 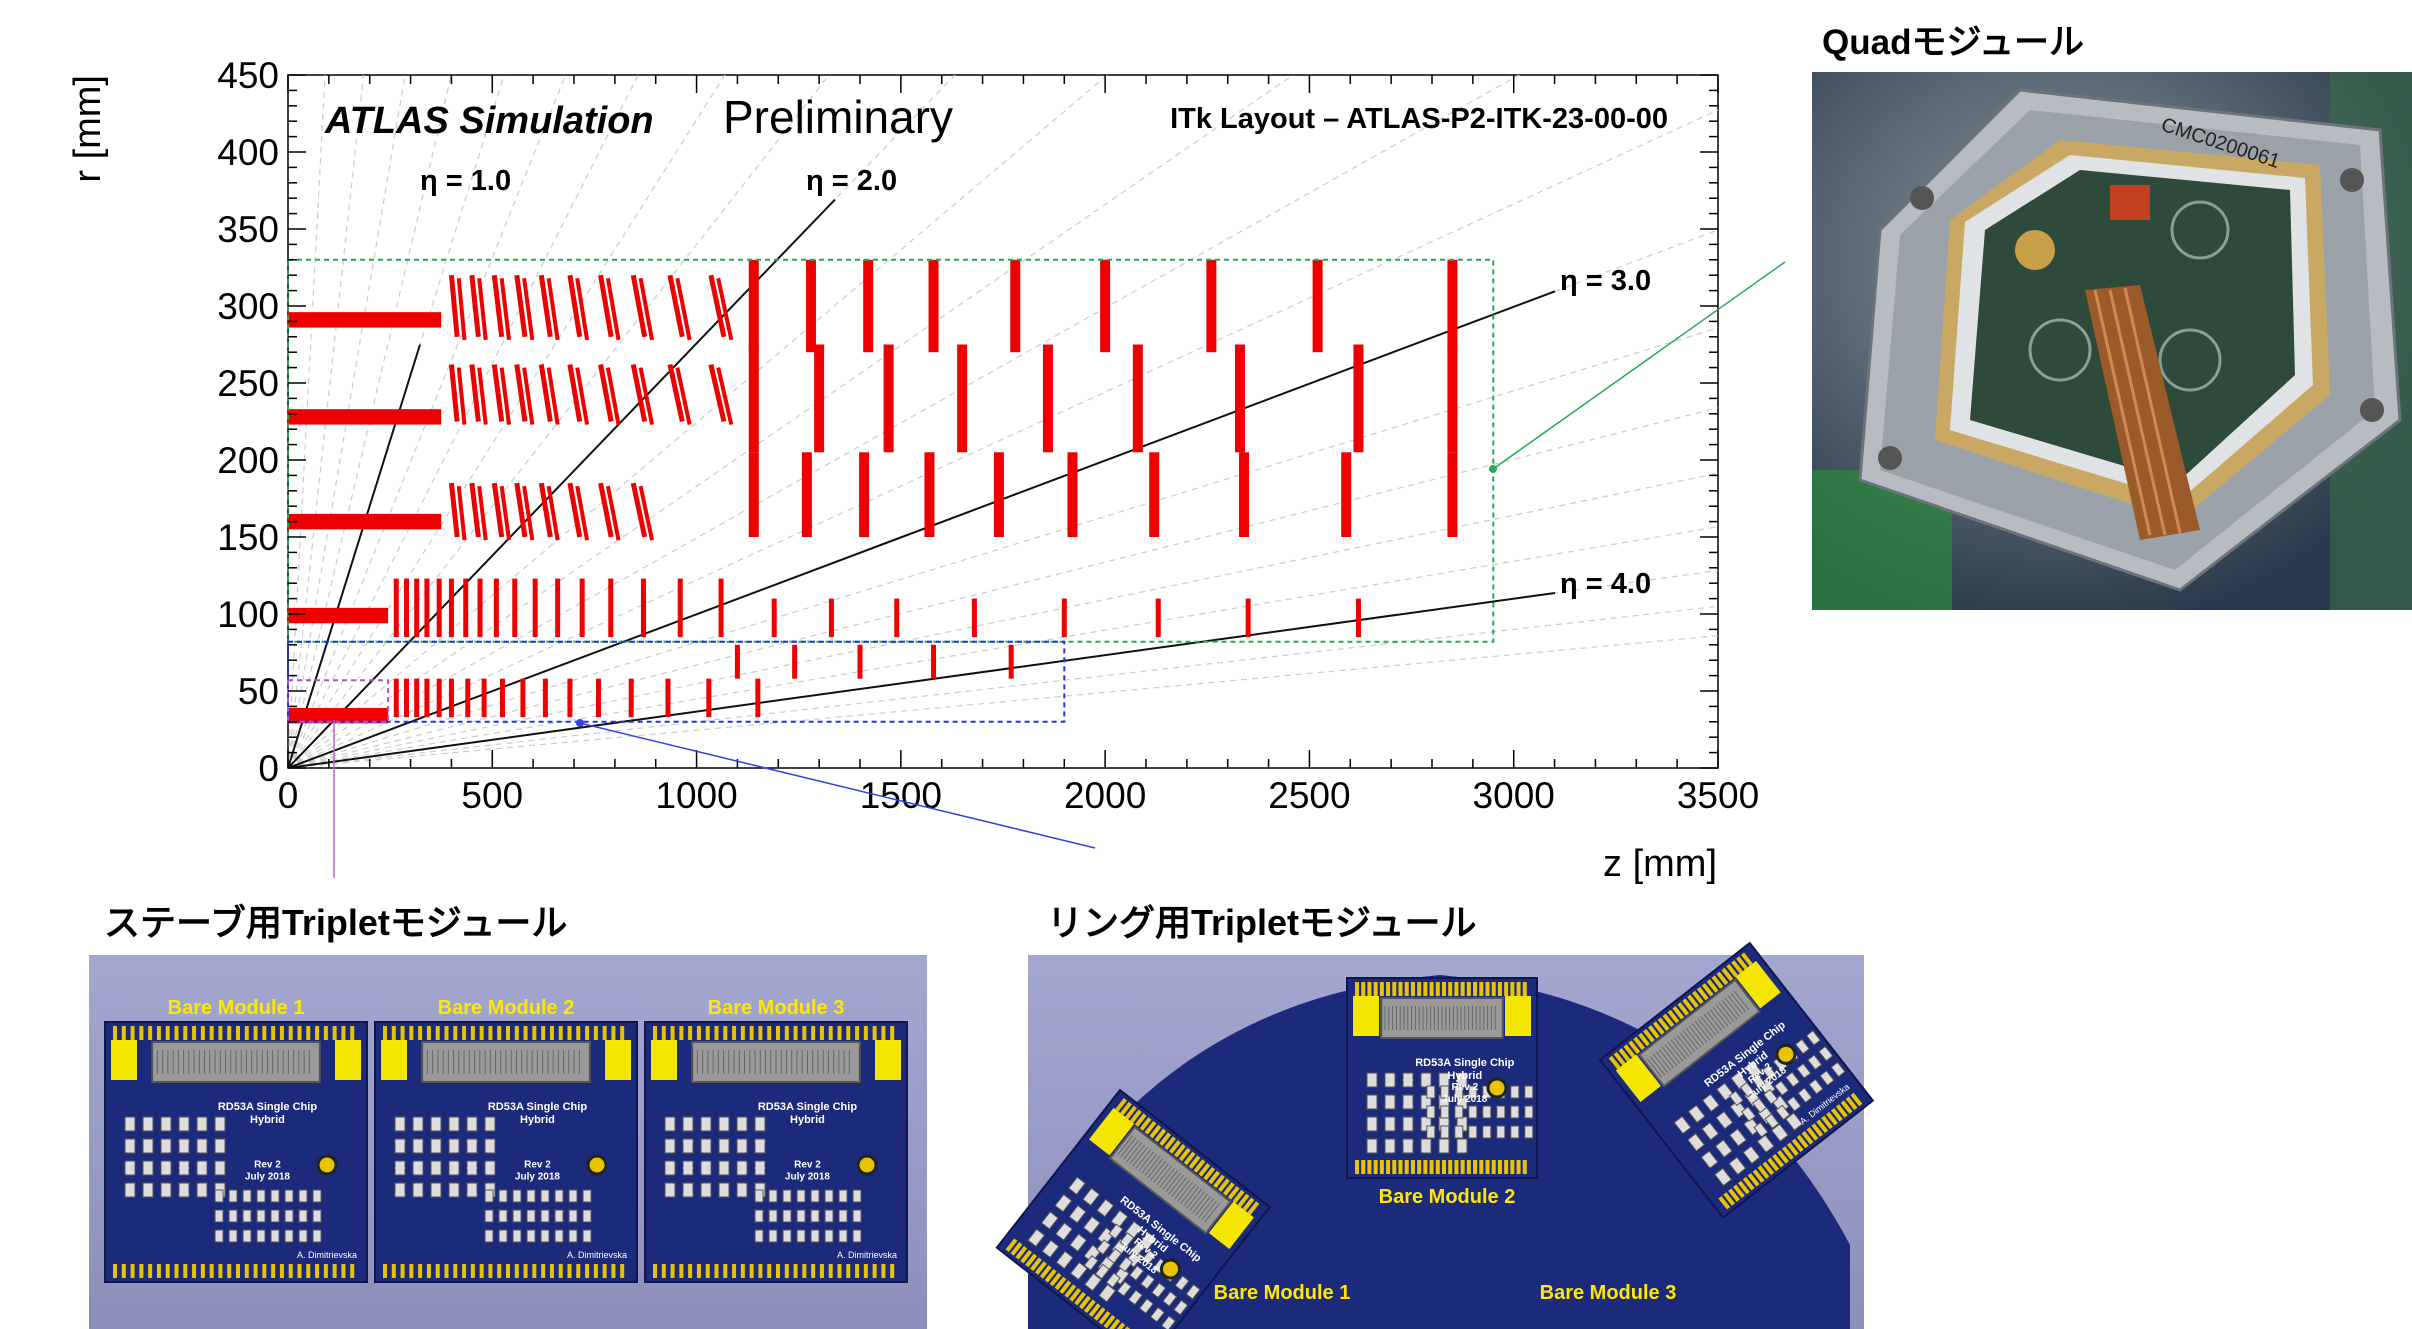 I want to click on x-tick-label: 500, so click(x=492, y=795).